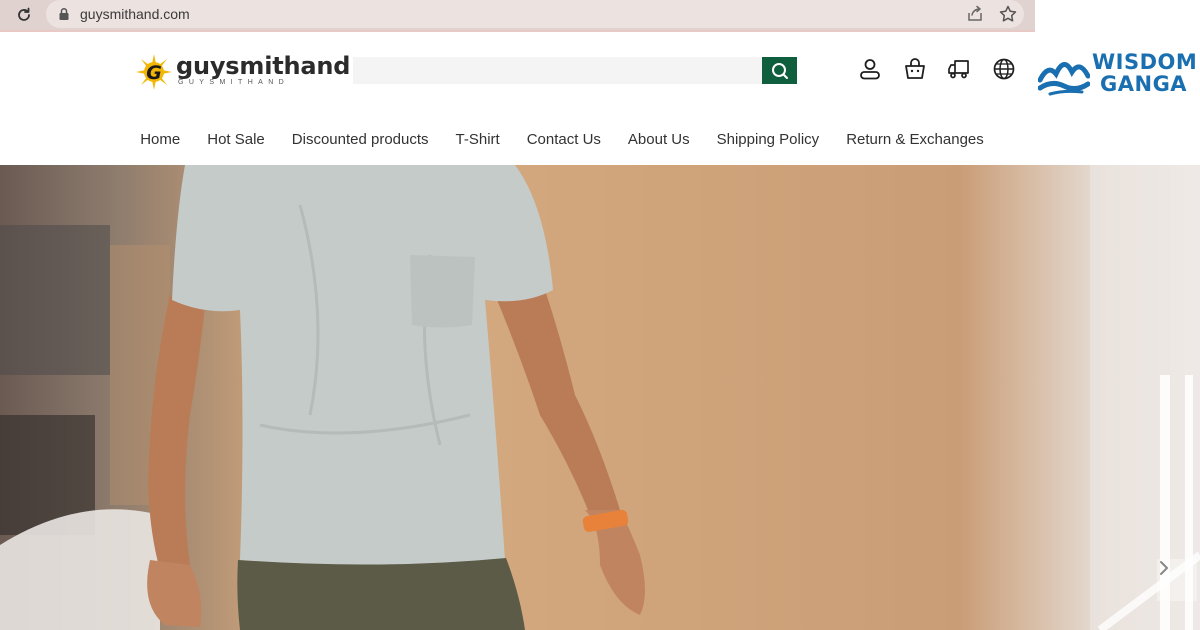  Describe the element at coordinates (915, 141) in the screenshot. I see `nav-item-return-exchanges: Return & Exchanges` at that location.